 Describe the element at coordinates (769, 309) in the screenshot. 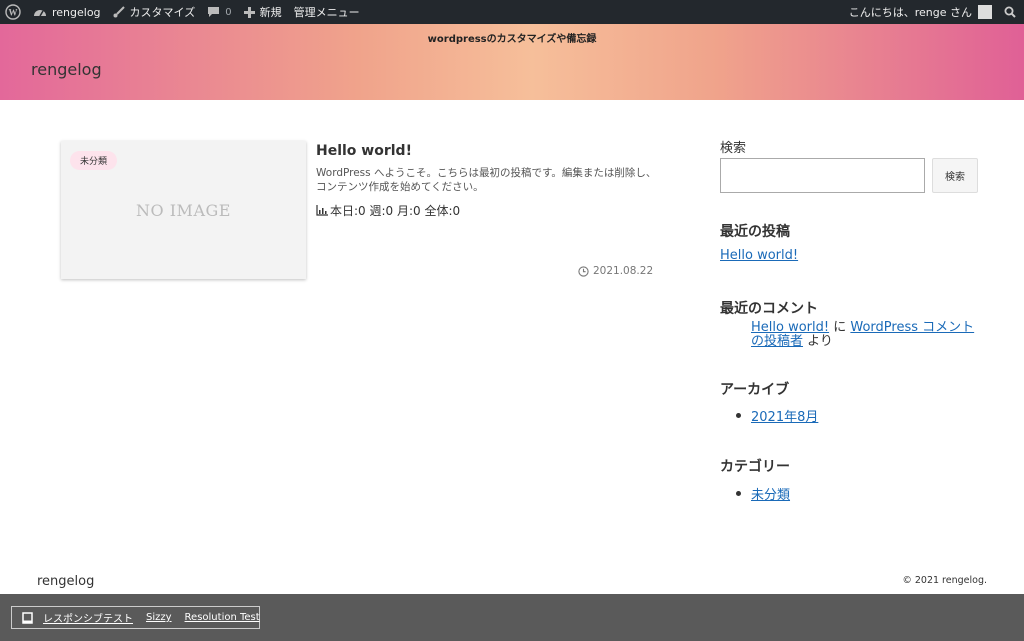

I see `recent-comments-title: 最近のコメント` at that location.